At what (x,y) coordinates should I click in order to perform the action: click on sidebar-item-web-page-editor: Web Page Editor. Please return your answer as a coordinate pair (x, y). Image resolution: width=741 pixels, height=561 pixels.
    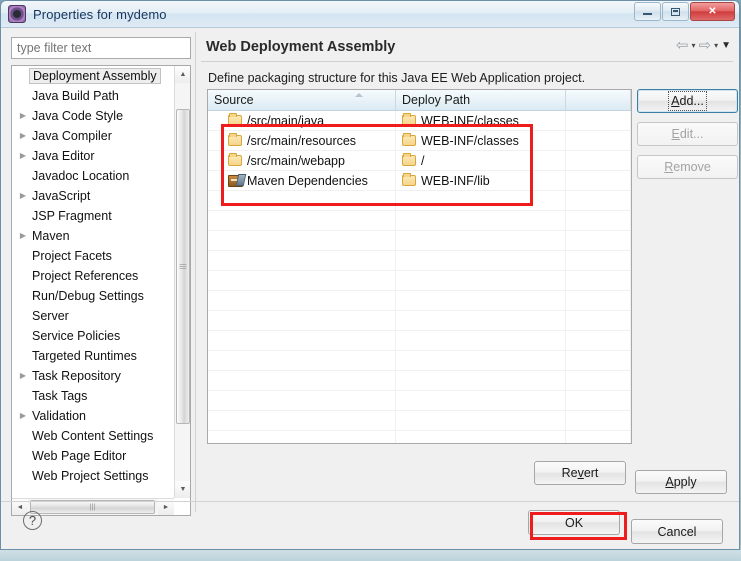
    Looking at the image, I should click on (93, 456).